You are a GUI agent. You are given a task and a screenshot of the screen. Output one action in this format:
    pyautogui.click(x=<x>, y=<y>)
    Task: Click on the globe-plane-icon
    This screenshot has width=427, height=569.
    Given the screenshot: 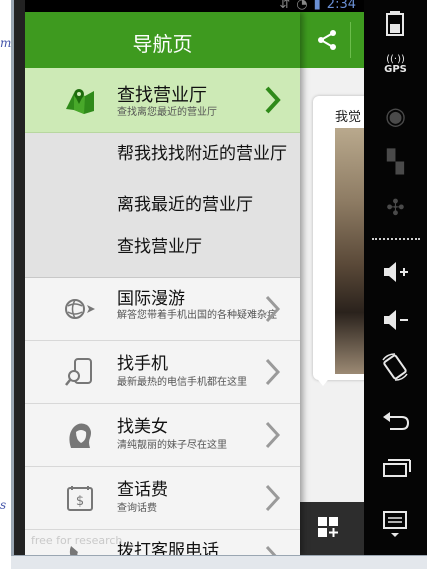 What is the action you would take?
    pyautogui.click(x=80, y=309)
    